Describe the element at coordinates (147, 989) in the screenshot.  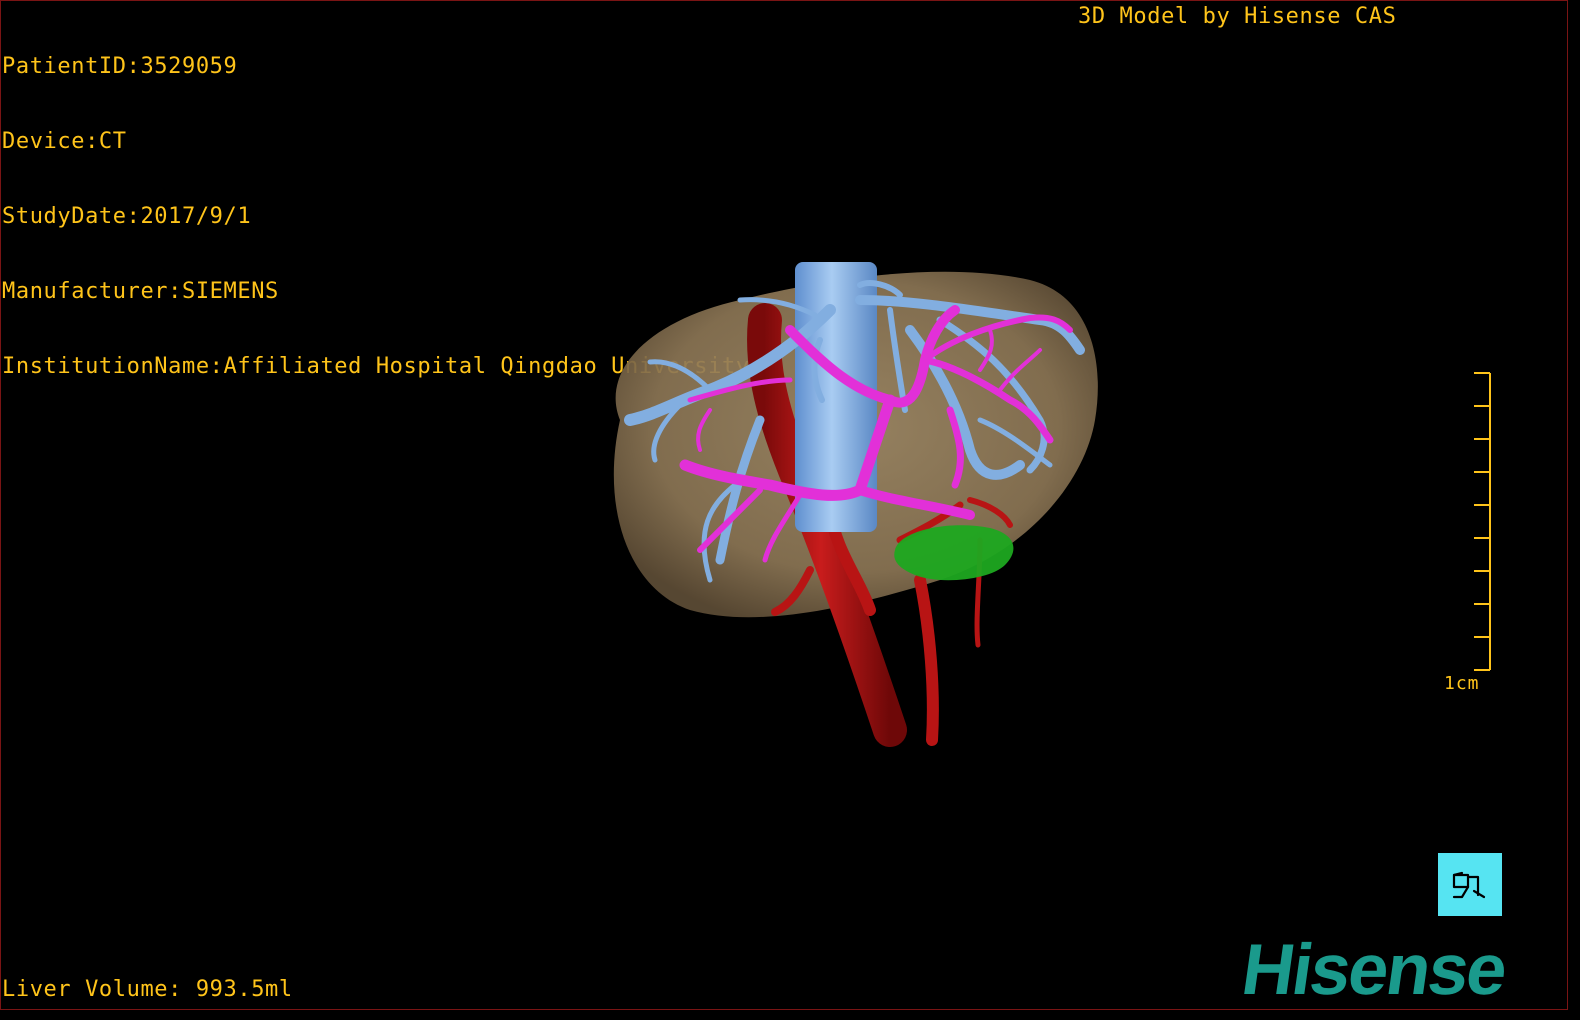
I see `liver-volume: Liver Volume: 993.5ml` at that location.